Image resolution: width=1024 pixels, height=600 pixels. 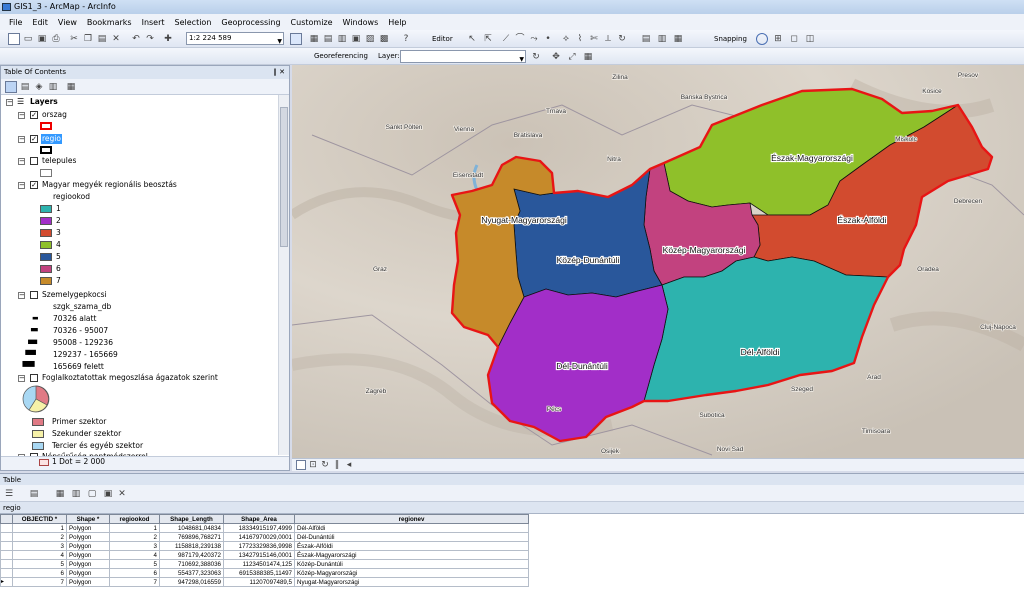 What do you see at coordinates (411, 573) in the screenshot?
I see `cell-regionev: Közép-Magyarországi` at bounding box center [411, 573].